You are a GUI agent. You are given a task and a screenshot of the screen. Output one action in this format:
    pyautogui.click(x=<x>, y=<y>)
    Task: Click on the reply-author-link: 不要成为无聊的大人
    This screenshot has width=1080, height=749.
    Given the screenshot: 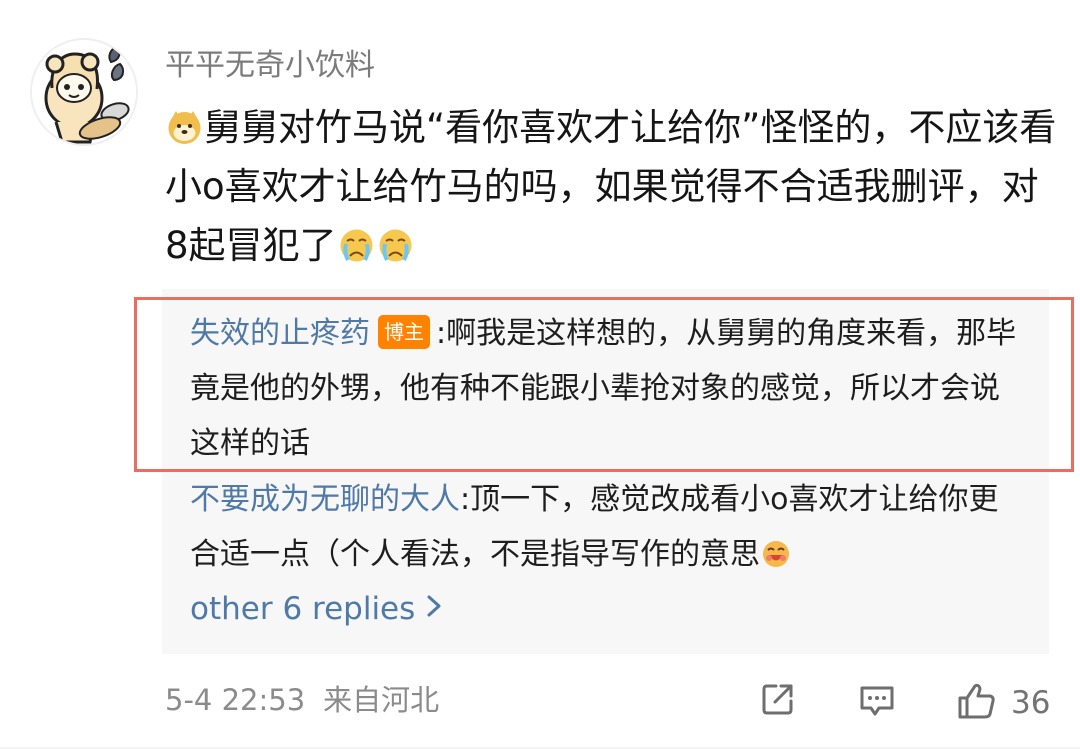 What is the action you would take?
    pyautogui.click(x=325, y=499)
    